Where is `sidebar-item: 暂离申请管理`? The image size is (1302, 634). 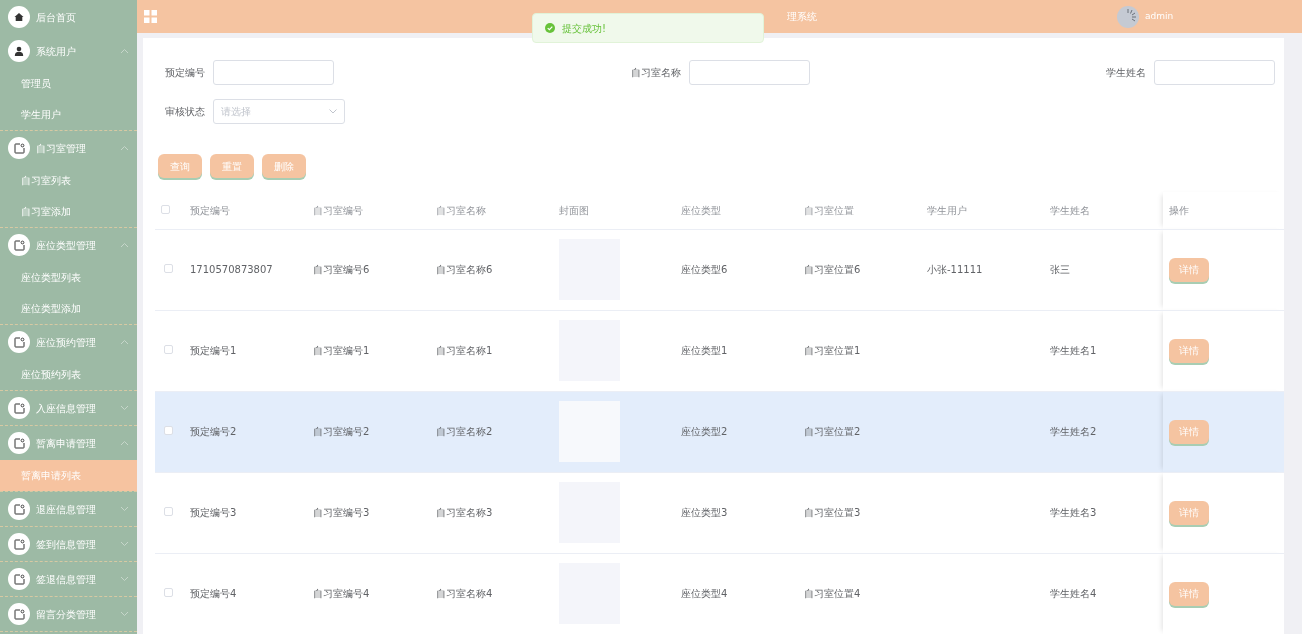
sidebar-item: 暂离申请管理 is located at coordinates (68, 443).